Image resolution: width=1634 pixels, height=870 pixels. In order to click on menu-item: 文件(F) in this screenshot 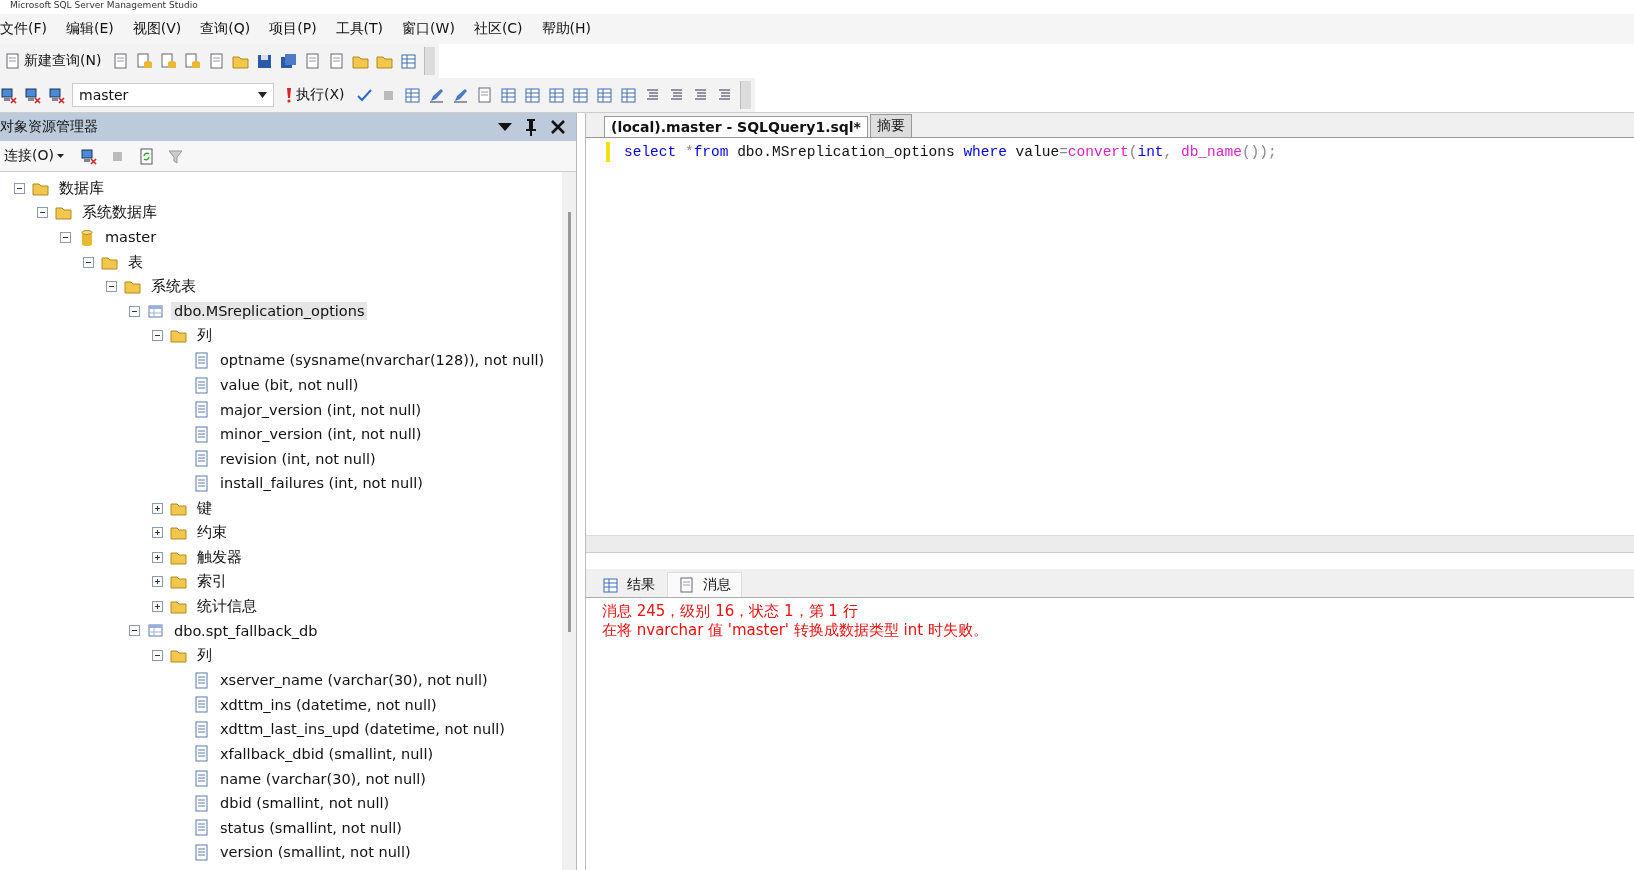, I will do `click(28, 29)`.